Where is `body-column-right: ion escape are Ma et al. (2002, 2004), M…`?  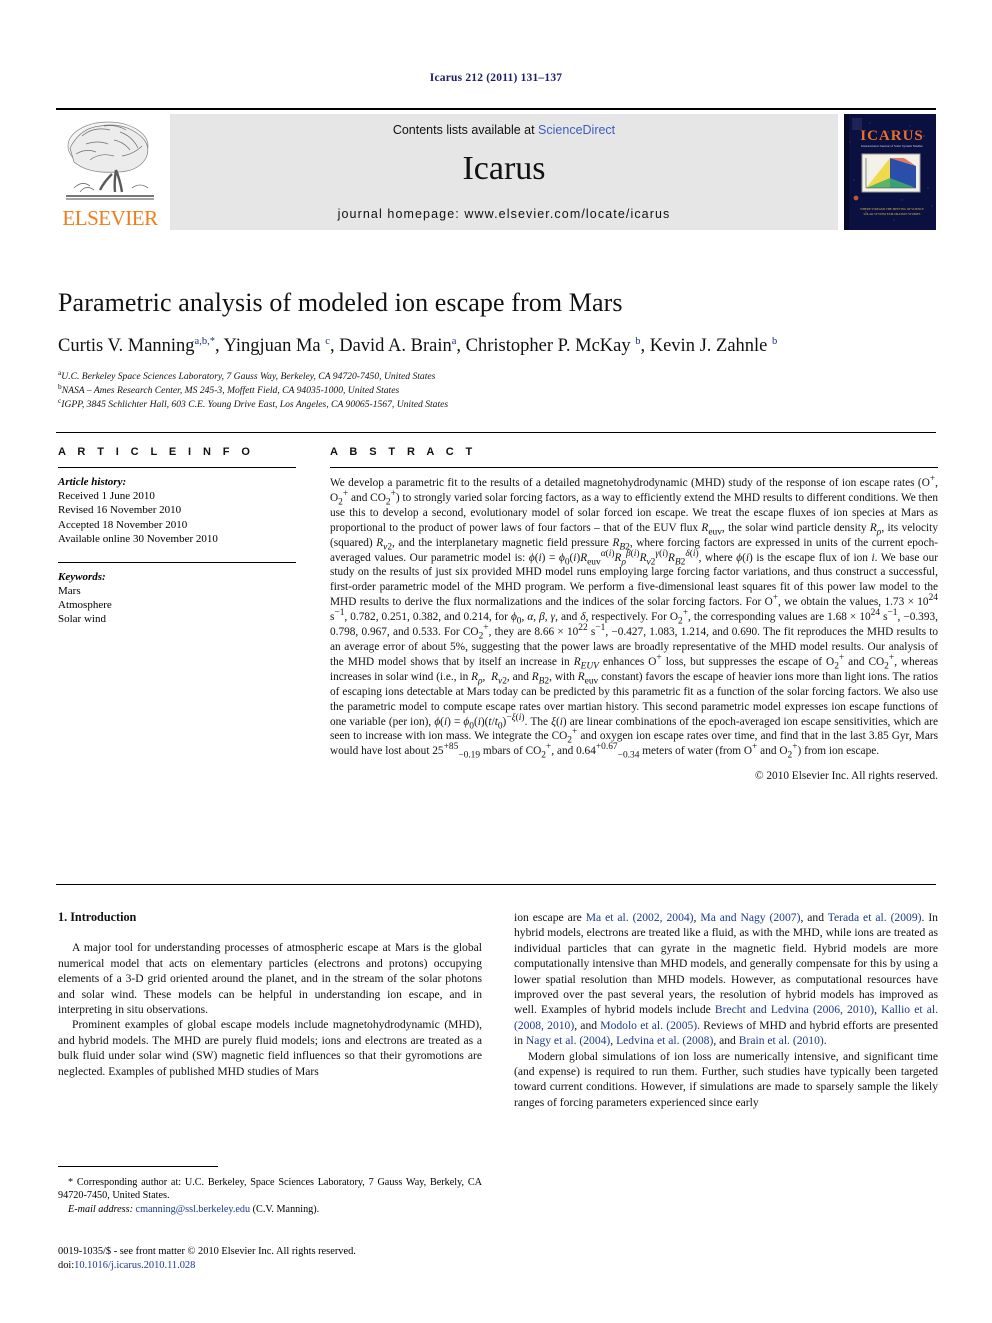 body-column-right: ion escape are Ma et al. (2002, 2004), M… is located at coordinates (726, 1010).